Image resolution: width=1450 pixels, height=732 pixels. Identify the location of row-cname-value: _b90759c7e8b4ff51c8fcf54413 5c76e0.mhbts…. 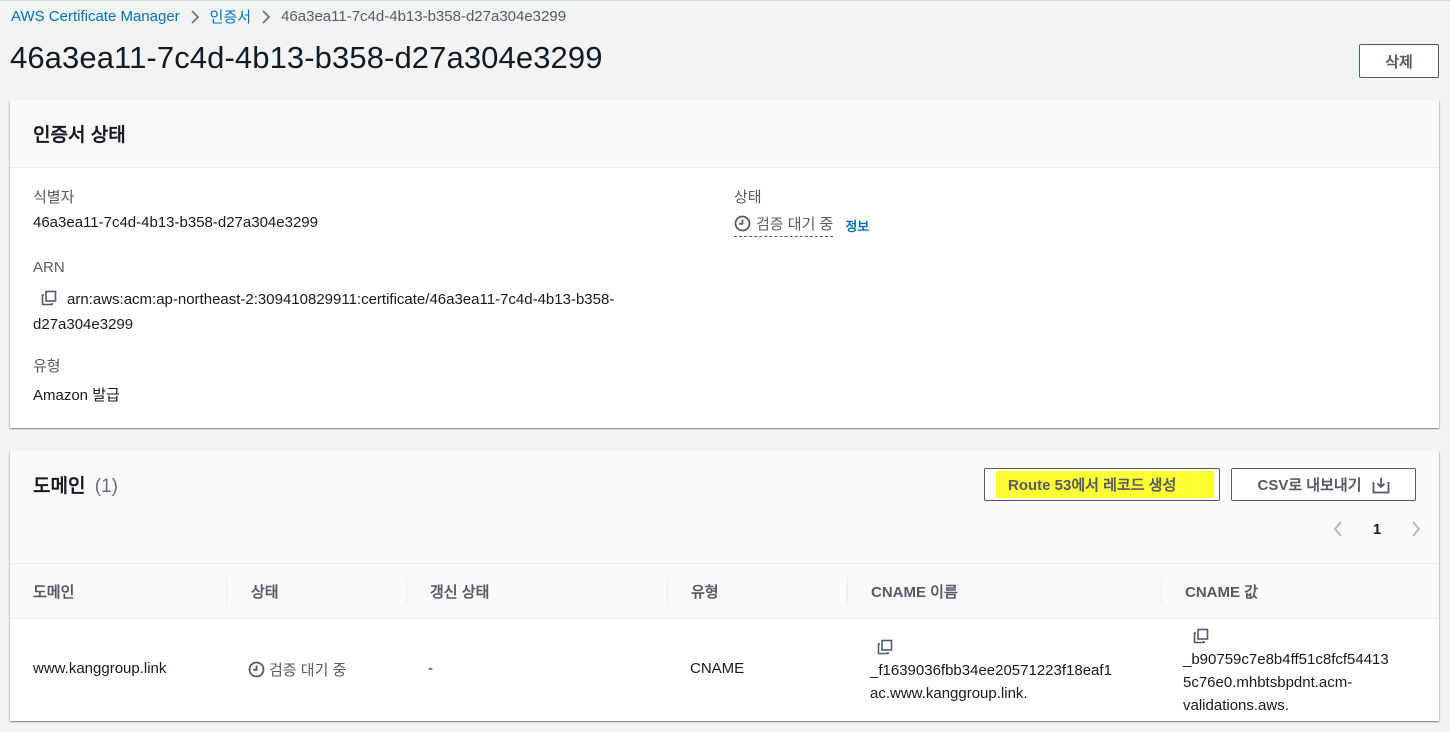
(1286, 671).